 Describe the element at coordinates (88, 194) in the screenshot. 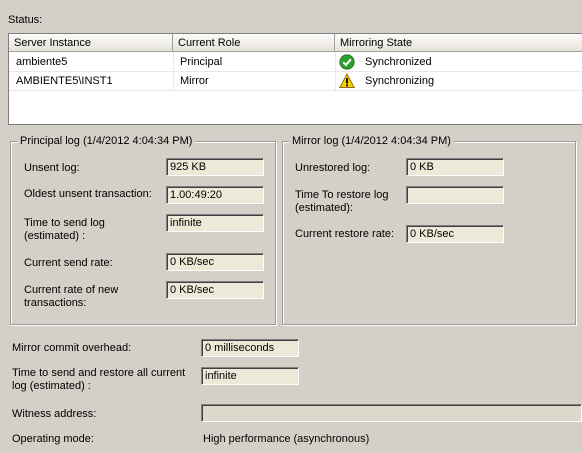

I see `oldest-unsent-label: Oldest unsent transaction:` at that location.